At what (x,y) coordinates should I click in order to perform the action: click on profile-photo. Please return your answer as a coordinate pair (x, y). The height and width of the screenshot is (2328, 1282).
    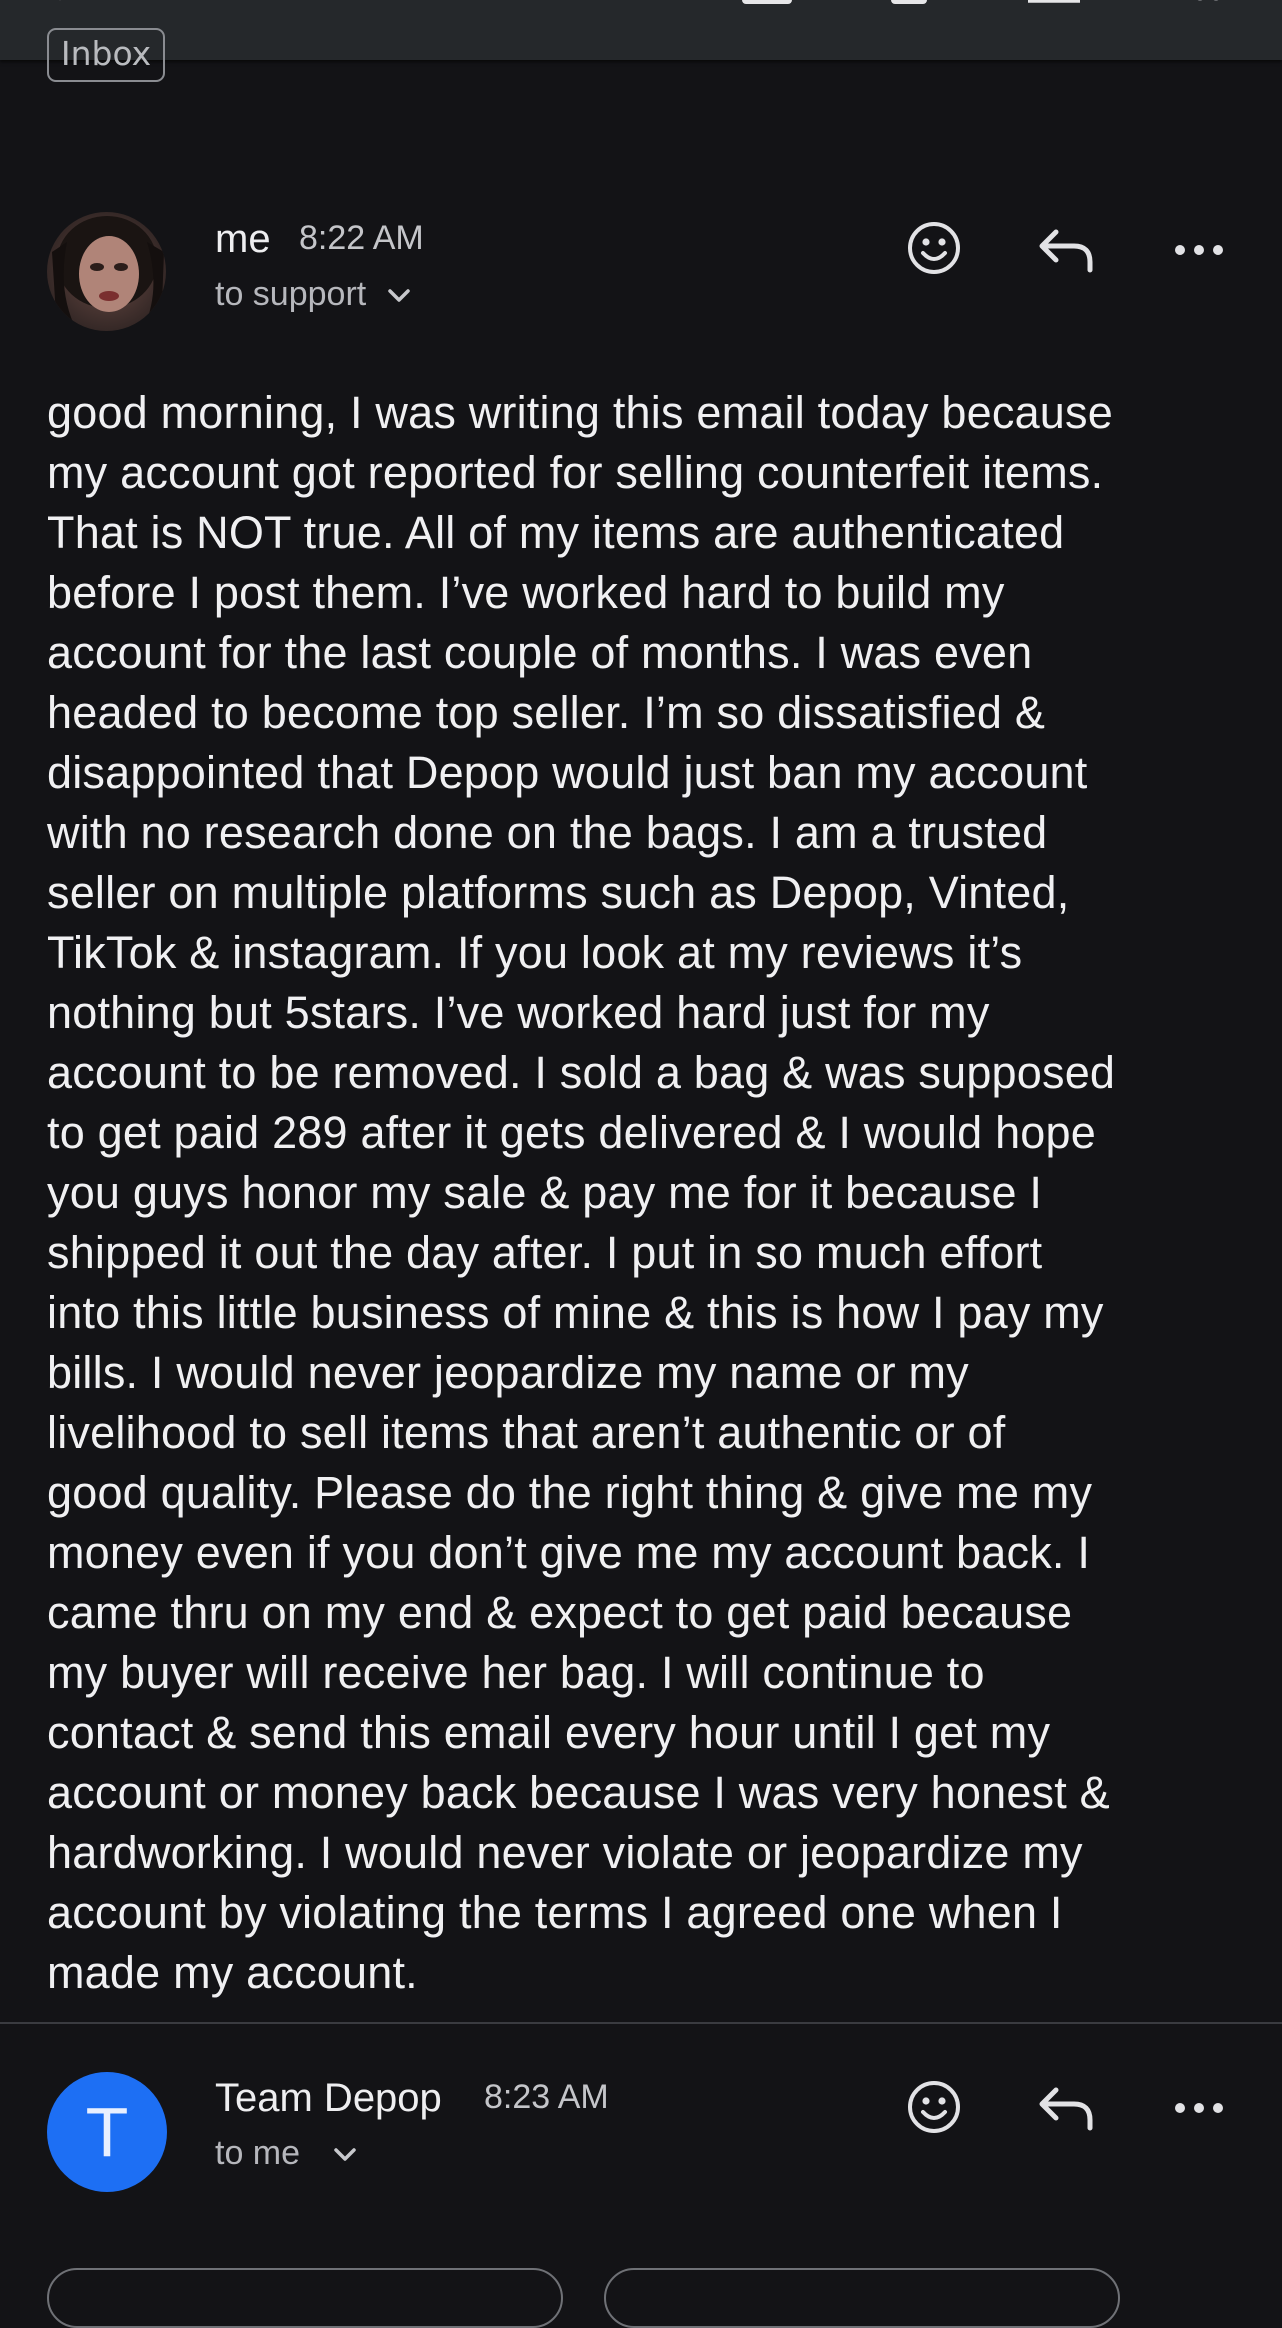
    Looking at the image, I should click on (106, 271).